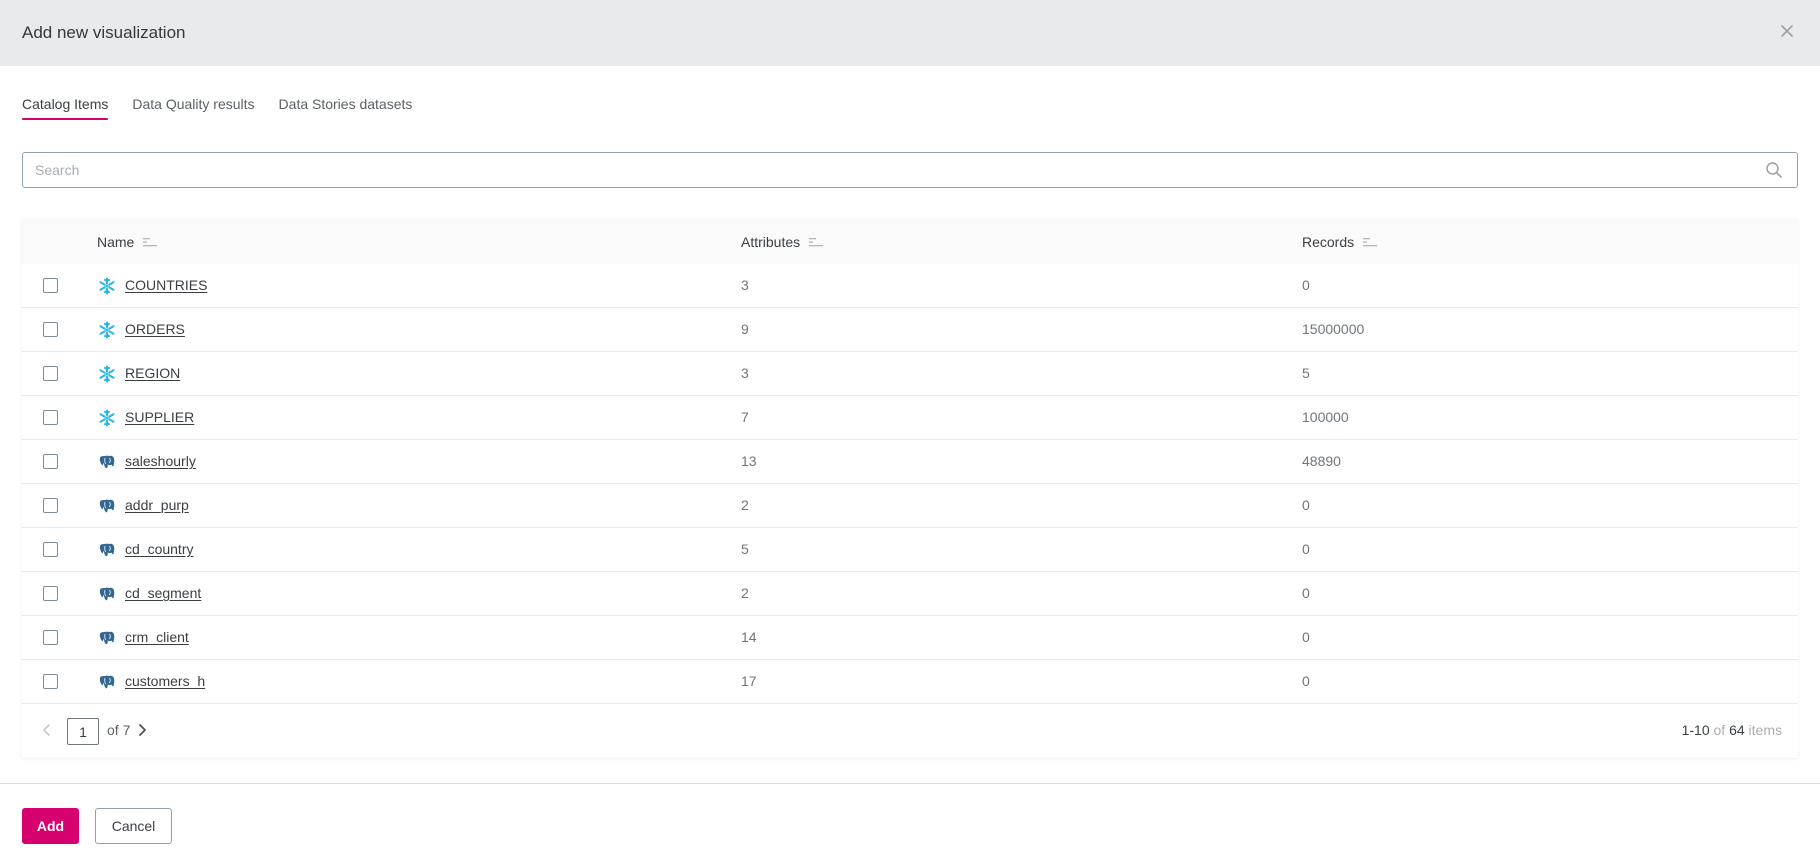 Image resolution: width=1820 pixels, height=862 pixels. Describe the element at coordinates (910, 731) in the screenshot. I see `pagination: of 7 1-10 of 64 items` at that location.